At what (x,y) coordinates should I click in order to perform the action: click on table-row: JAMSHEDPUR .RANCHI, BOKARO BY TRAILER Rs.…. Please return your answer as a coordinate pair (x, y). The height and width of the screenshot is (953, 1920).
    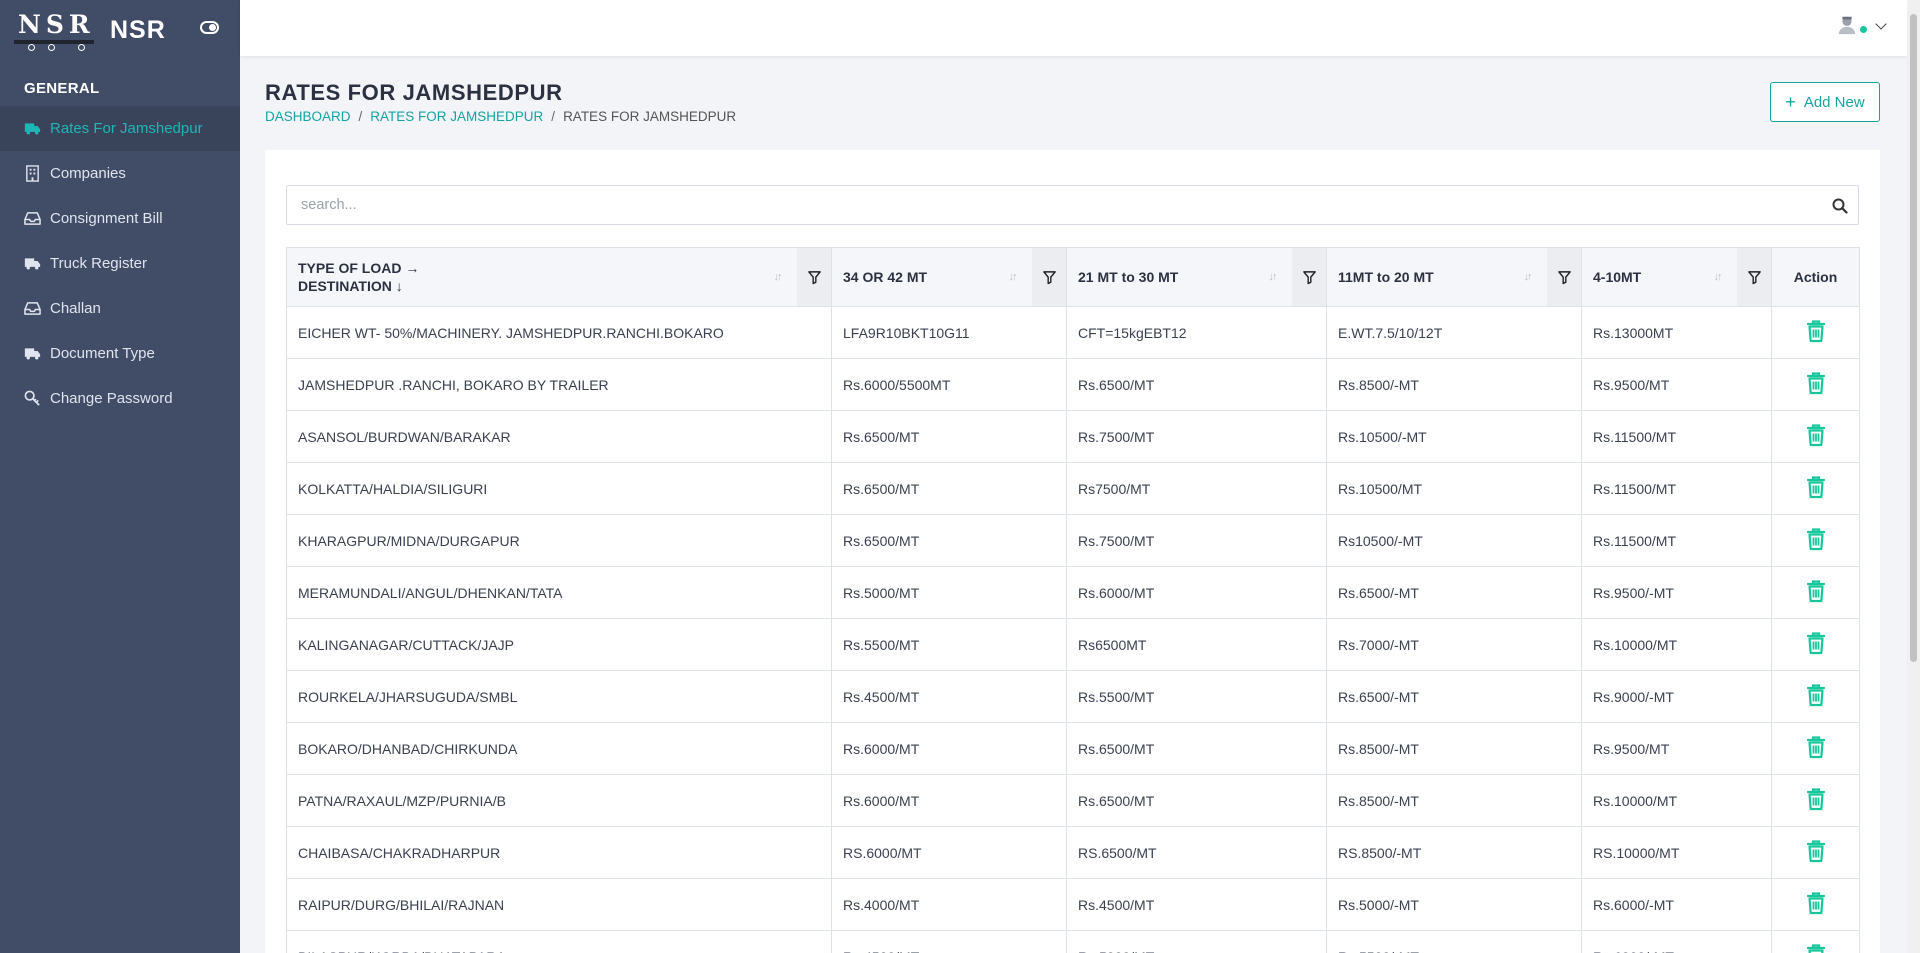
    Looking at the image, I should click on (1073, 384).